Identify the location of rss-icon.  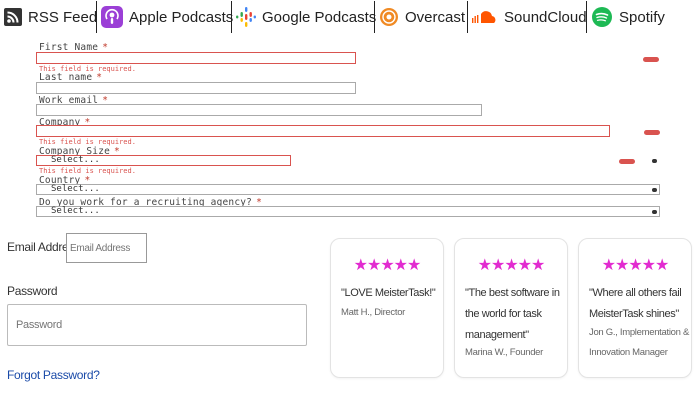
(13, 17).